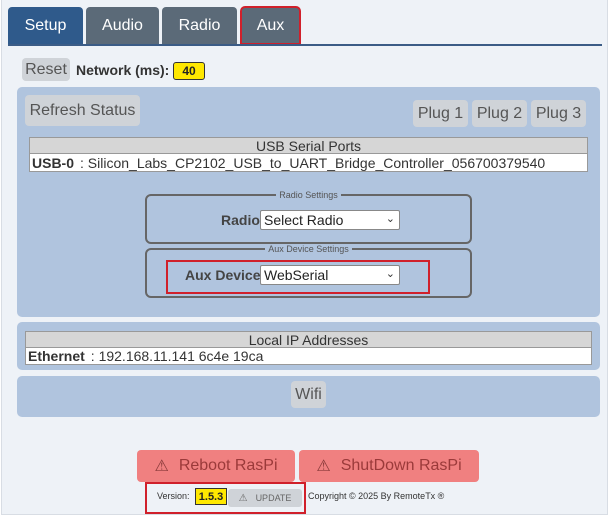 Image resolution: width=610 pixels, height=517 pixels. I want to click on version-label: Version:, so click(173, 496).